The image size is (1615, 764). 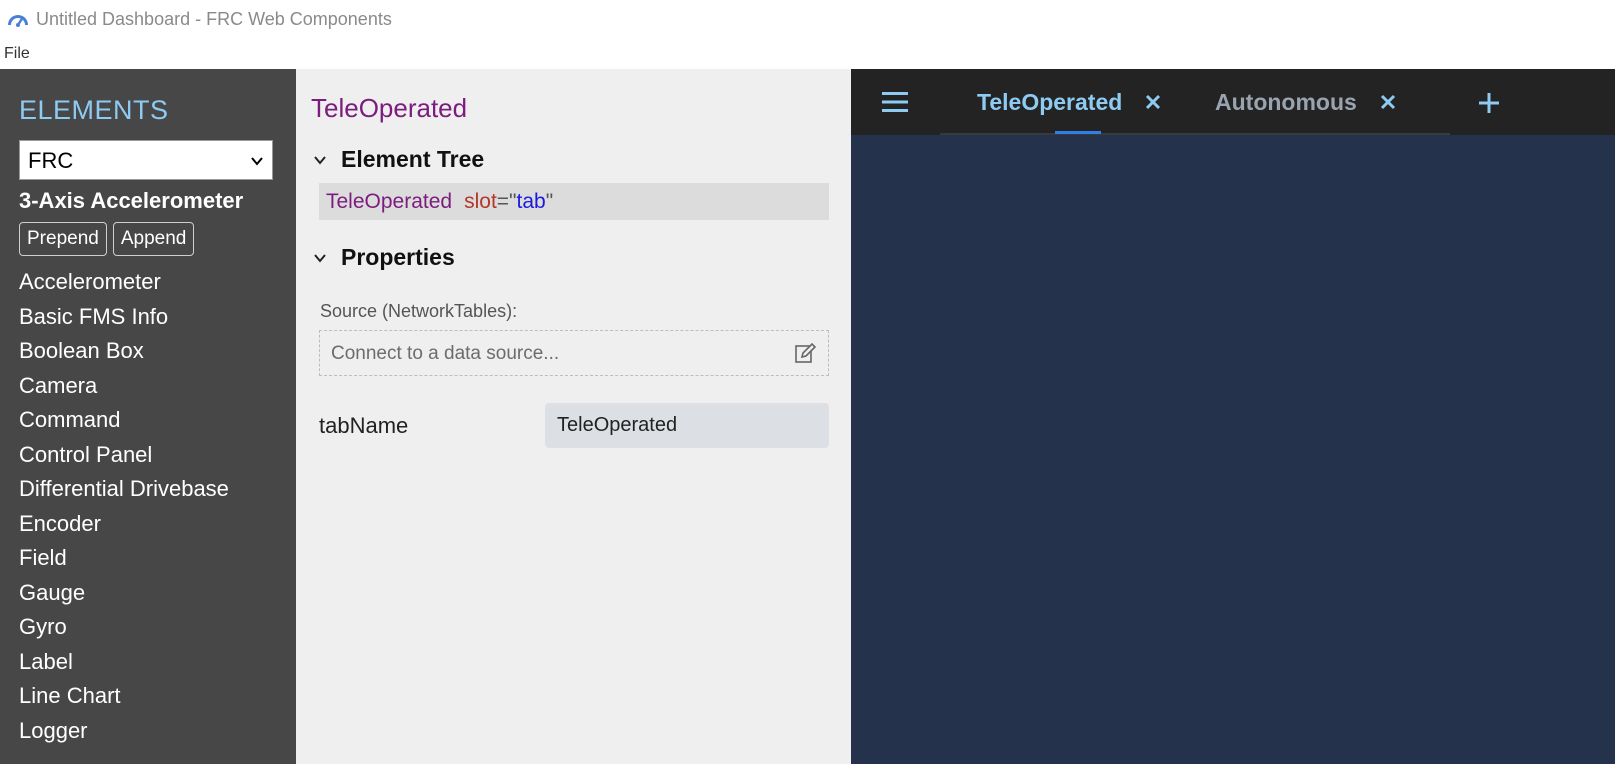 What do you see at coordinates (51, 160) in the screenshot?
I see `select-value: FRC` at bounding box center [51, 160].